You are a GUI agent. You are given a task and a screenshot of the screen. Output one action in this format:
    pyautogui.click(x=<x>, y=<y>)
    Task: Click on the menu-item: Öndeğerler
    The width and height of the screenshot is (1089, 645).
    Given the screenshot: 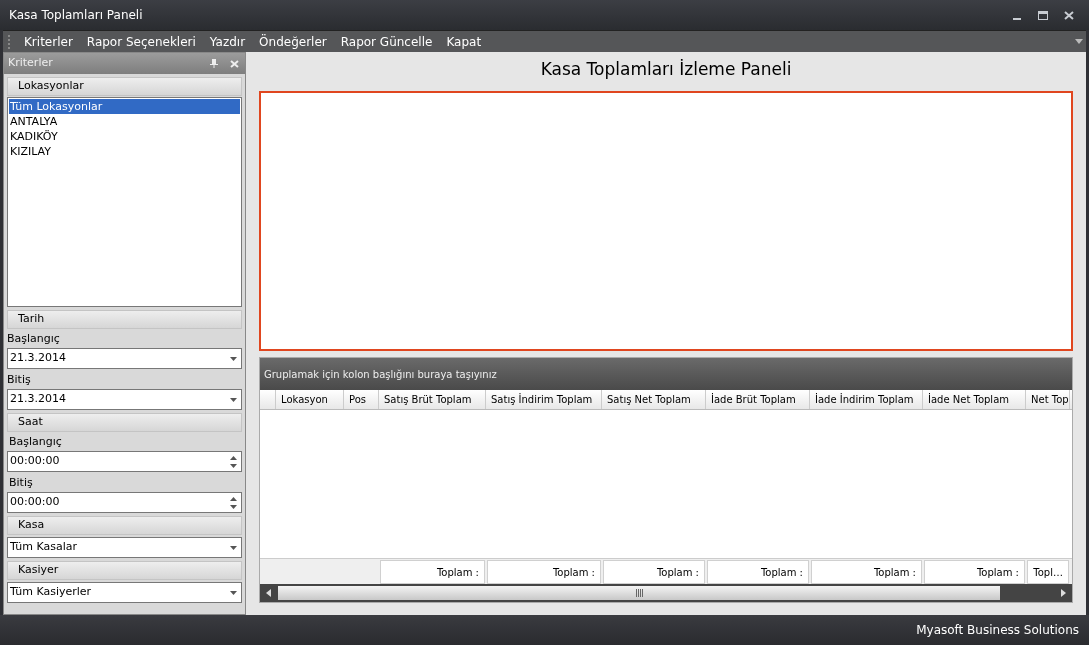 What is the action you would take?
    pyautogui.click(x=293, y=41)
    